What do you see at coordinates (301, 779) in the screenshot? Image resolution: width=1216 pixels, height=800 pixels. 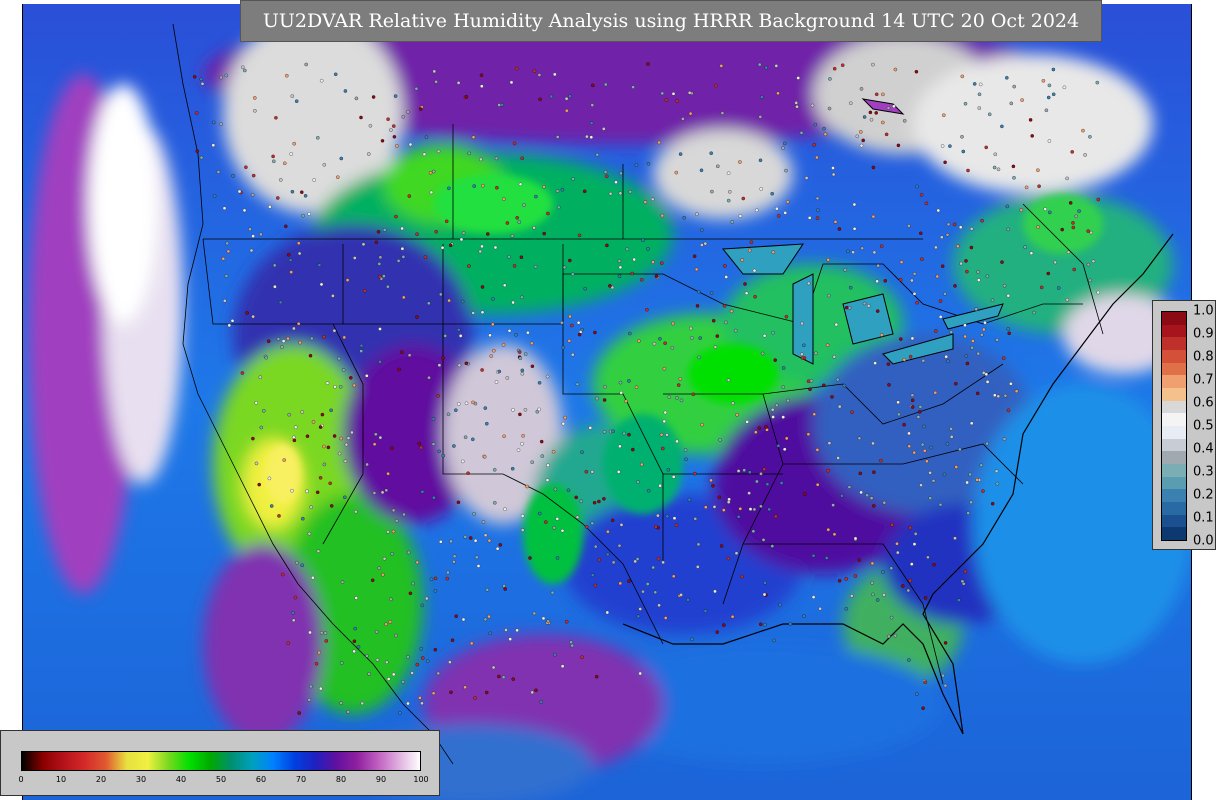 I see `humidity-tick-label: 70` at bounding box center [301, 779].